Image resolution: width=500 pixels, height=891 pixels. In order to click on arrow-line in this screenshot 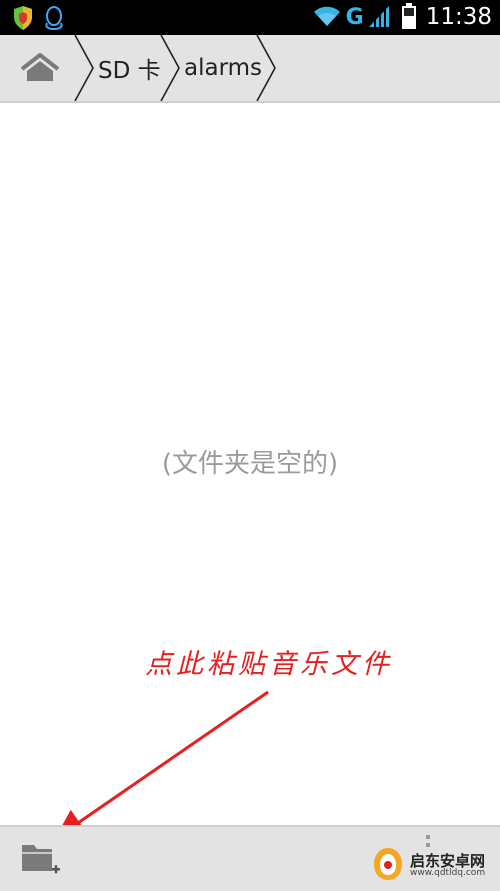, I will do `click(161, 765)`.